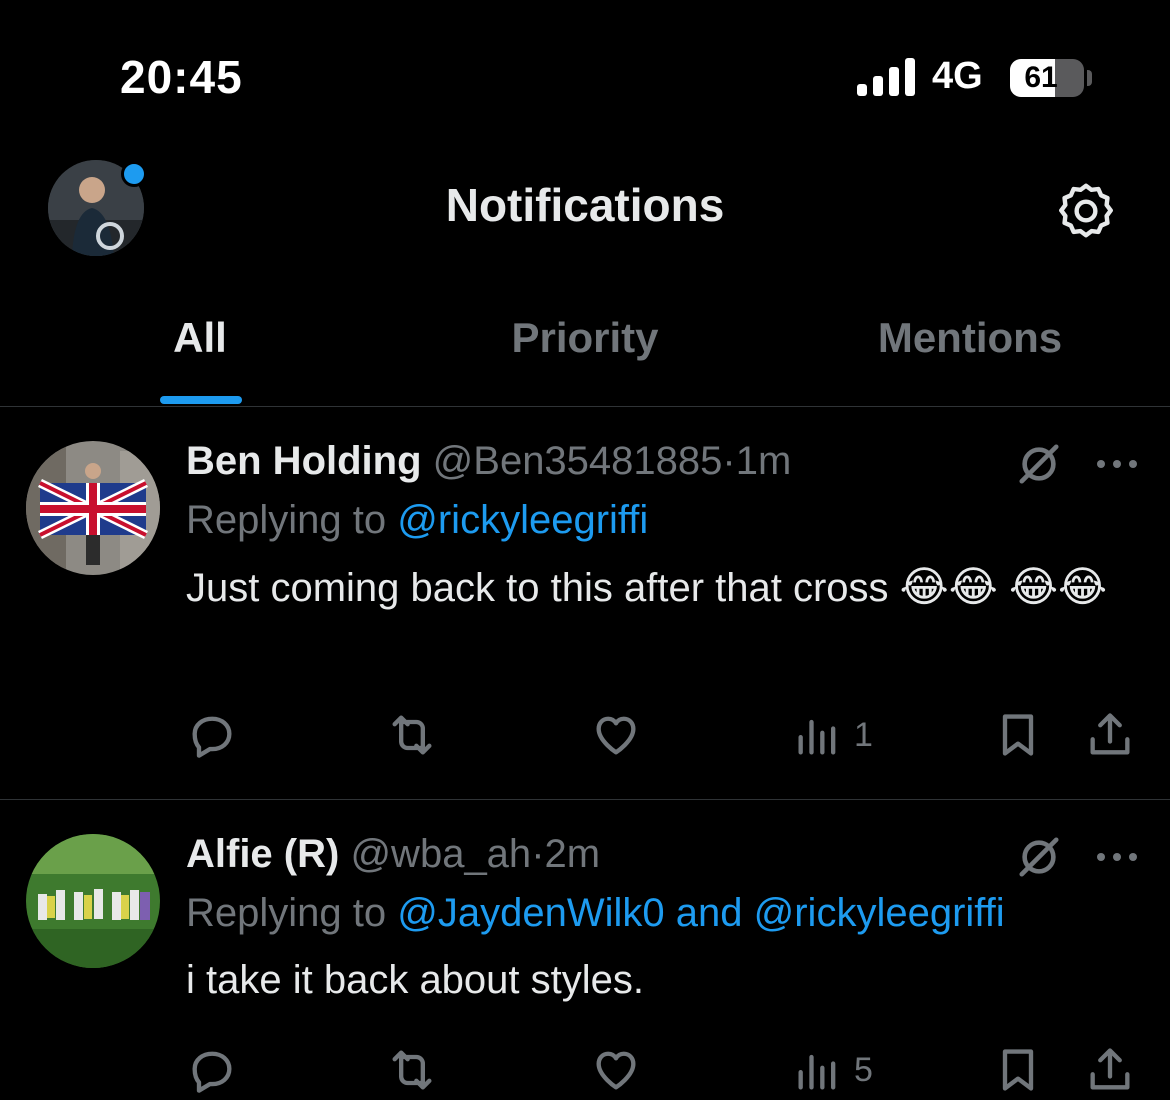  I want to click on timestamp: 1m, so click(763, 461).